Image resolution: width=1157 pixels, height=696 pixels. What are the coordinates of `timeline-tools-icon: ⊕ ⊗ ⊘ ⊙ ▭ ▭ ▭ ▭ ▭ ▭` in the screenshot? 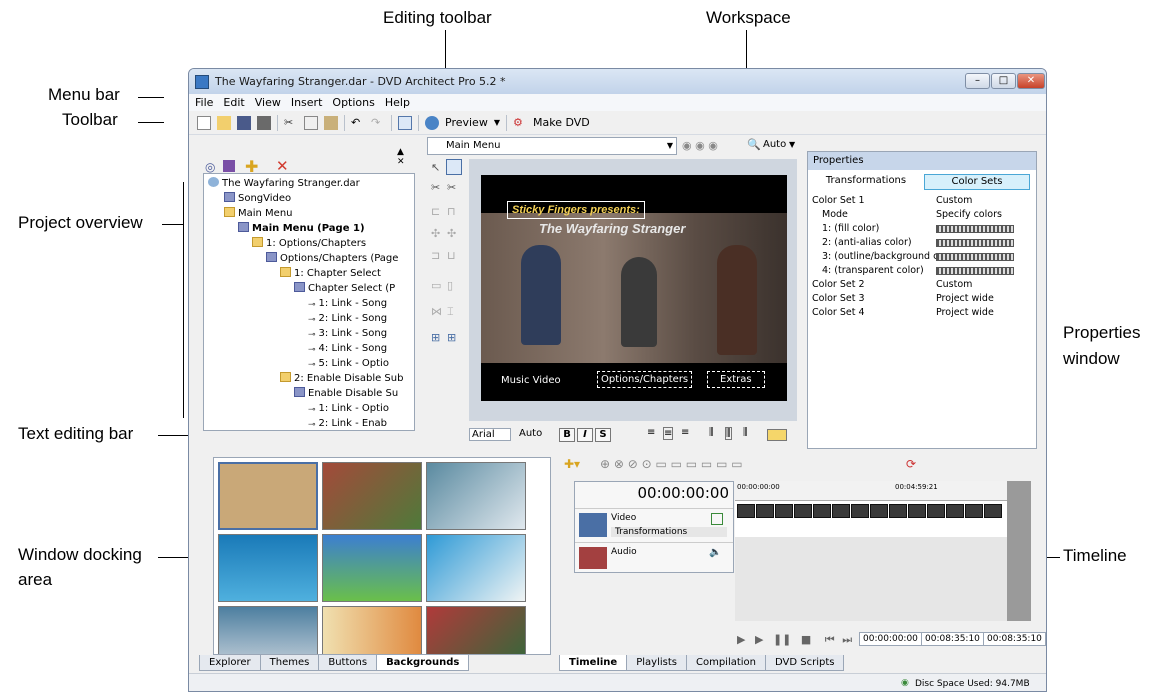 It's located at (671, 464).